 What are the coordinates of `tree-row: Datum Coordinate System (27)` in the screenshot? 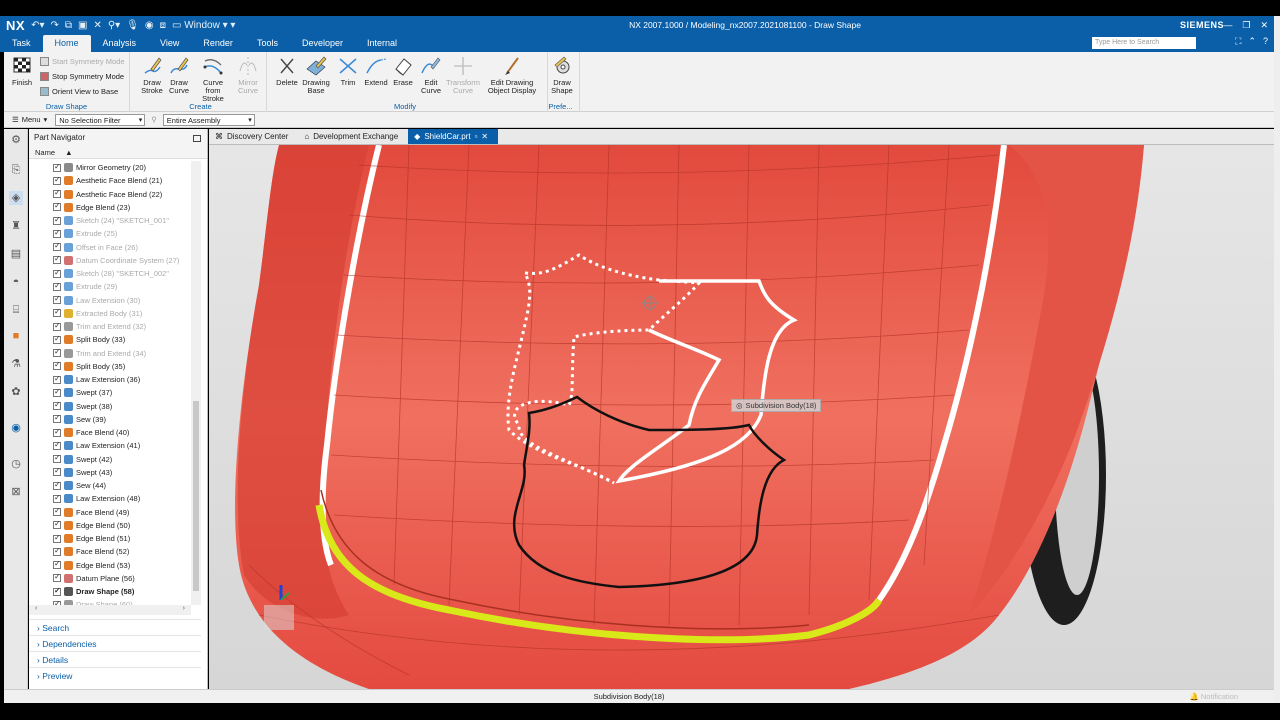 It's located at (110, 260).